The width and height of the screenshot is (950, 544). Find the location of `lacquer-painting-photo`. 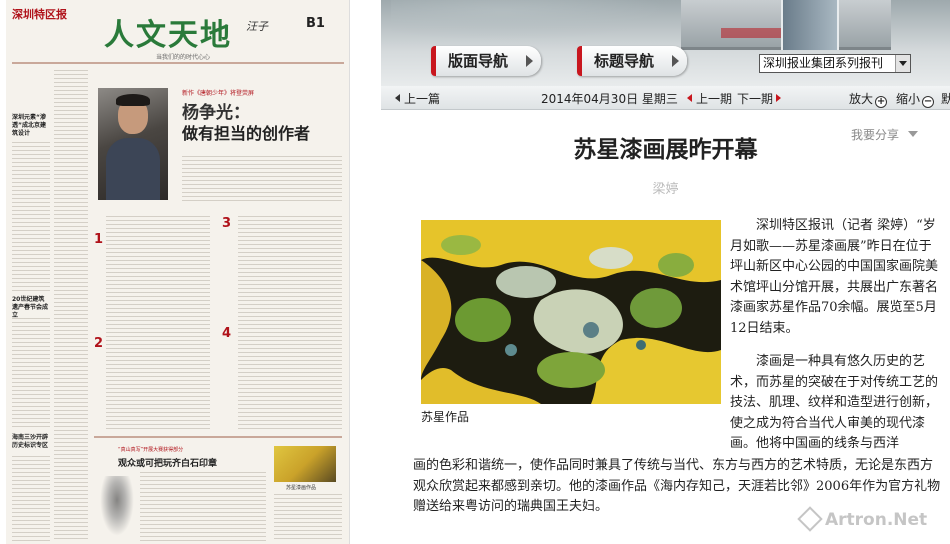

lacquer-painting-photo is located at coordinates (571, 312).